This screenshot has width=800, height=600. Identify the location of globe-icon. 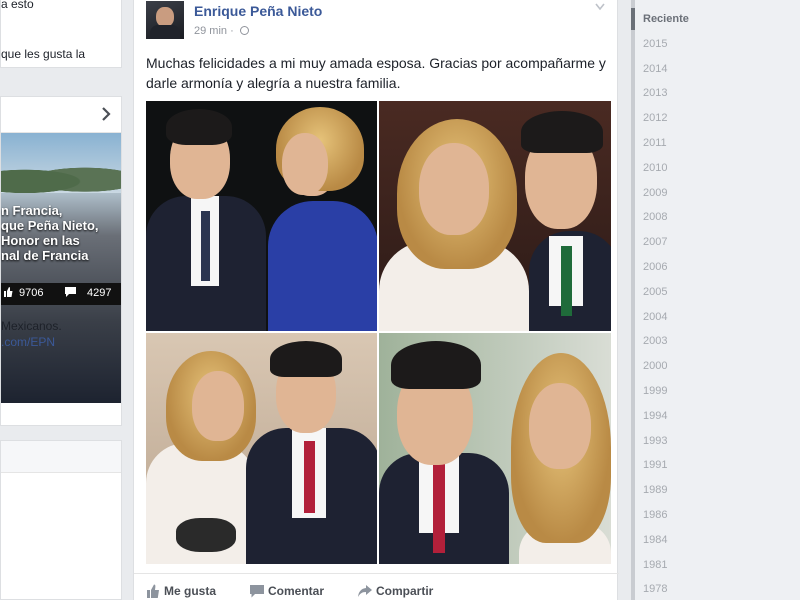
(244, 30).